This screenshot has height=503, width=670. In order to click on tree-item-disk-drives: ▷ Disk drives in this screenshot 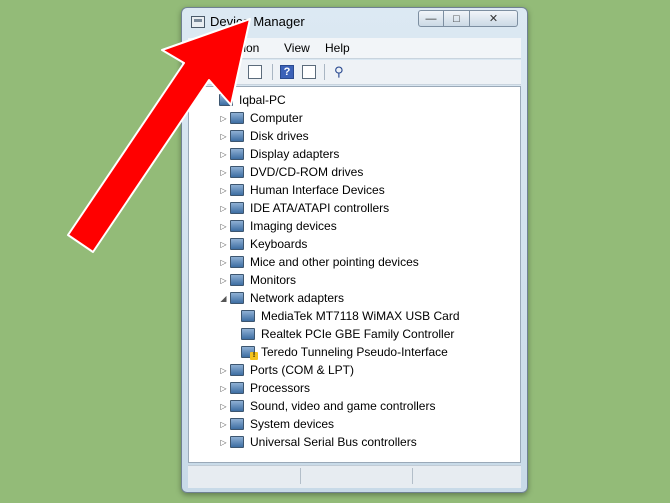, I will do `click(264, 136)`.